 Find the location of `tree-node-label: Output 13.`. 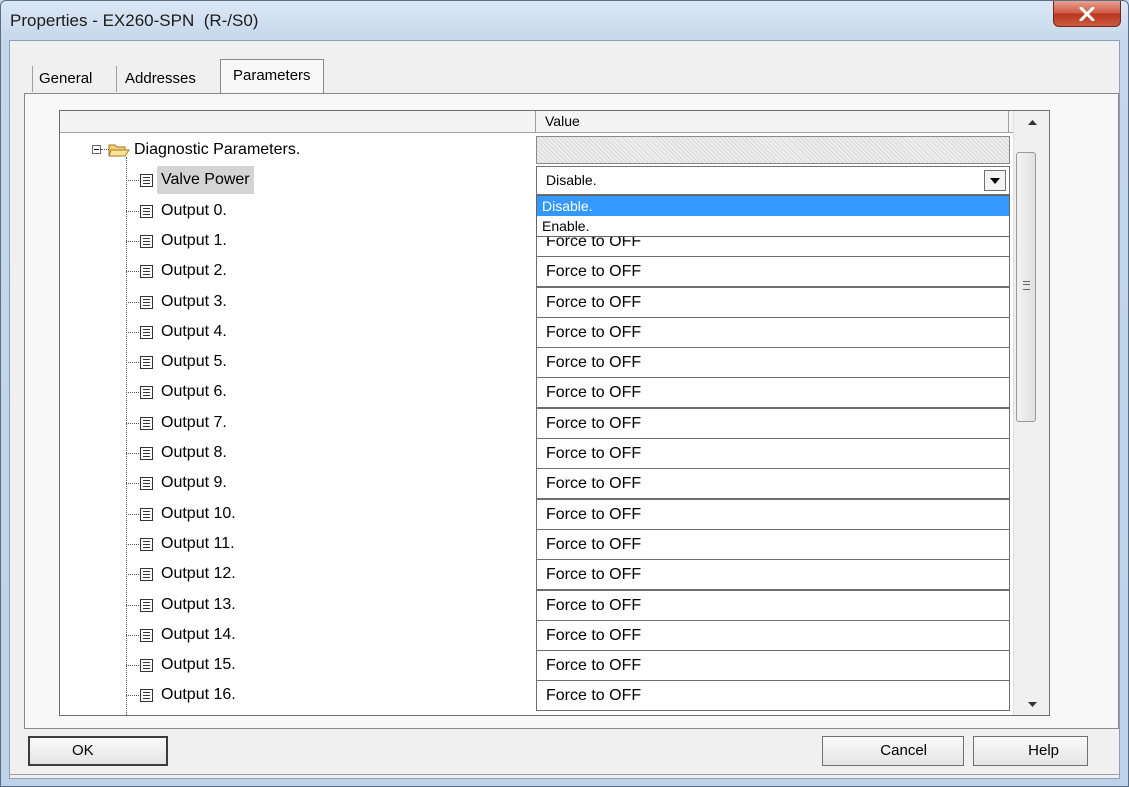

tree-node-label: Output 13. is located at coordinates (198, 605).